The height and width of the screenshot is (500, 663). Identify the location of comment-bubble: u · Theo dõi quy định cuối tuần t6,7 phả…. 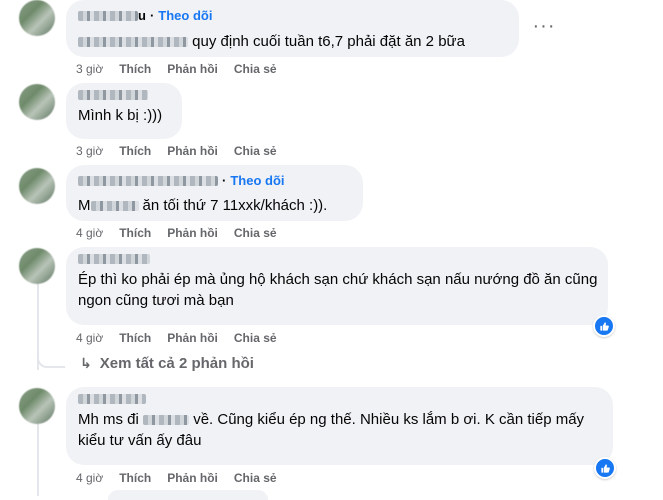
(292, 28).